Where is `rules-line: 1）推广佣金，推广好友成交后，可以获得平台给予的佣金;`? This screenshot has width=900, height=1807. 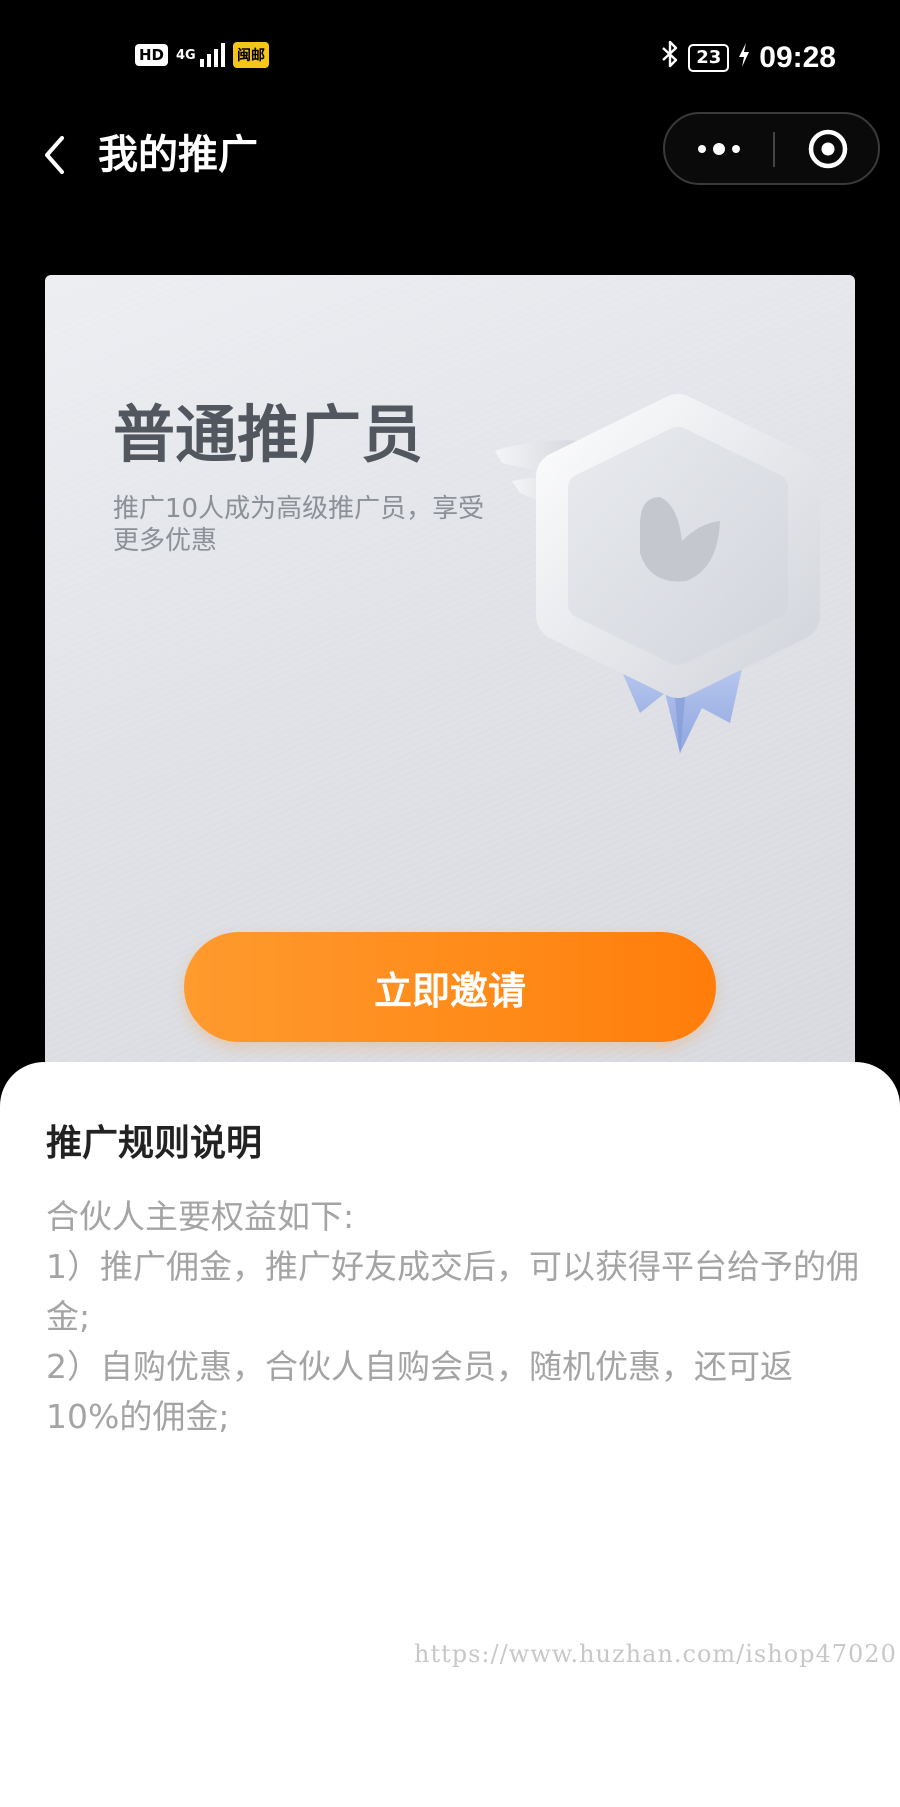
rules-line: 1）推广佣金，推广好友成交后，可以获得平台给予的佣金; is located at coordinates (452, 1291).